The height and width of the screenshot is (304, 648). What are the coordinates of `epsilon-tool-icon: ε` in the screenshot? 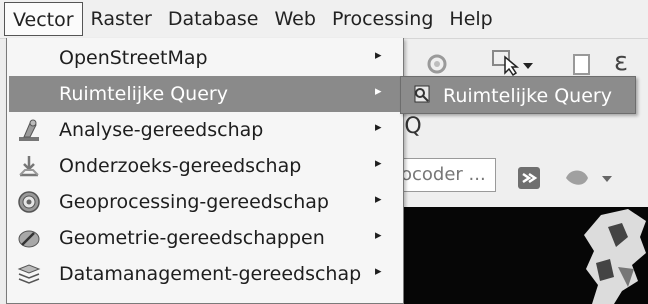 It's located at (621, 62).